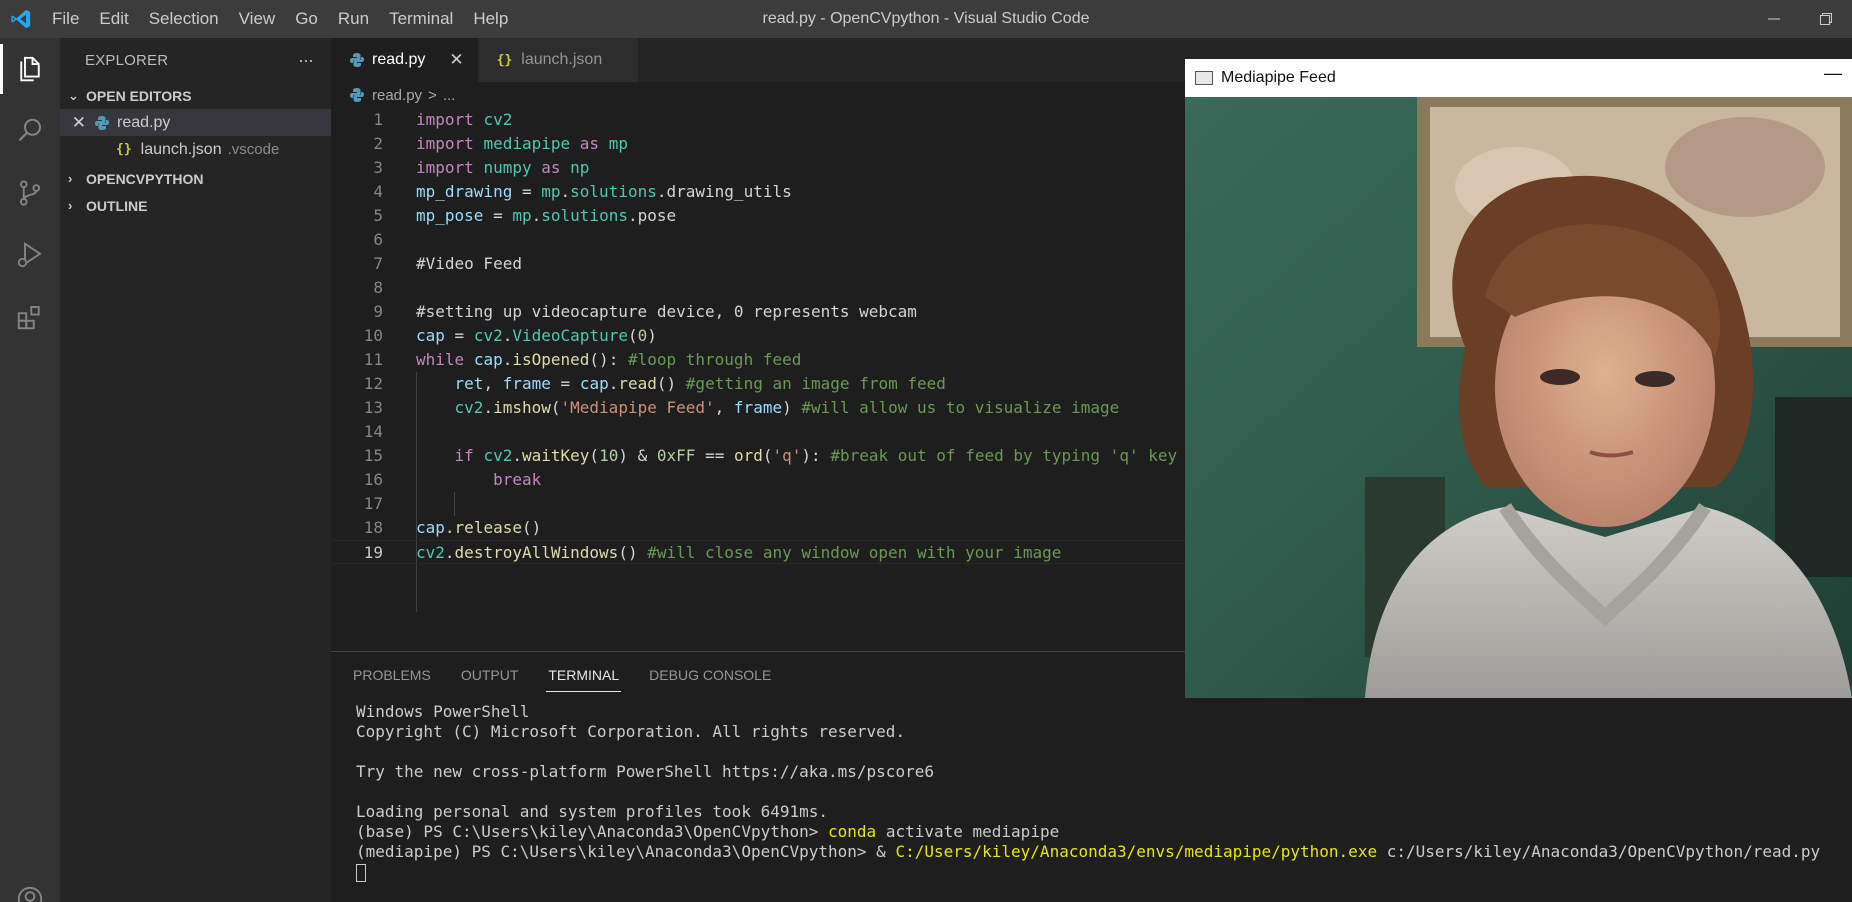  What do you see at coordinates (70, 178) in the screenshot?
I see `chevron-right-icon: ›` at bounding box center [70, 178].